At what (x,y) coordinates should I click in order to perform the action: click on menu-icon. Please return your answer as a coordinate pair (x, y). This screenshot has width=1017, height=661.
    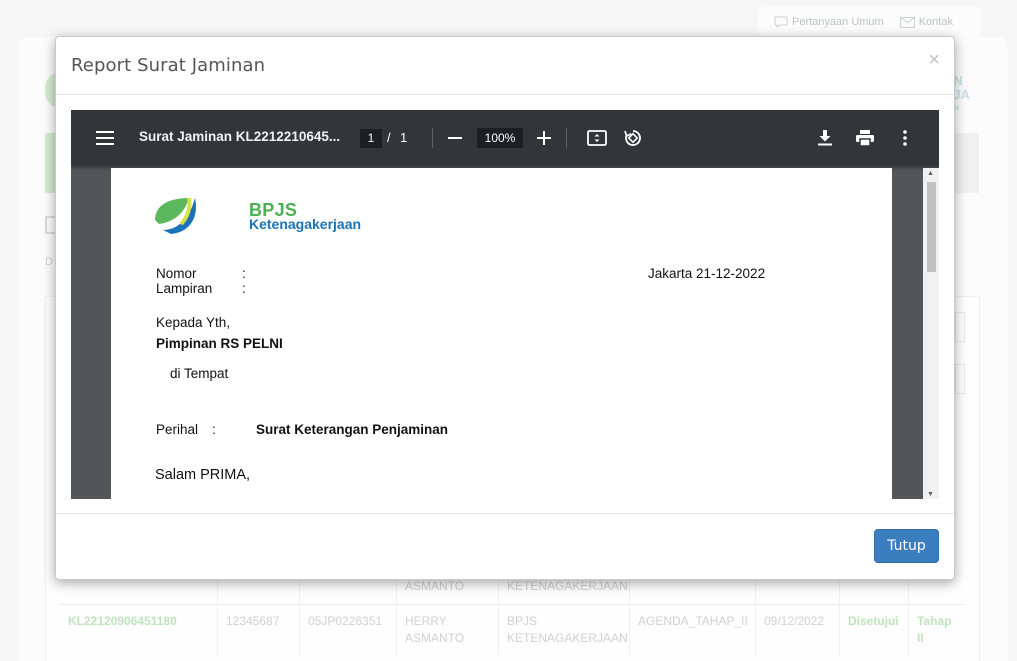
    Looking at the image, I should click on (105, 138).